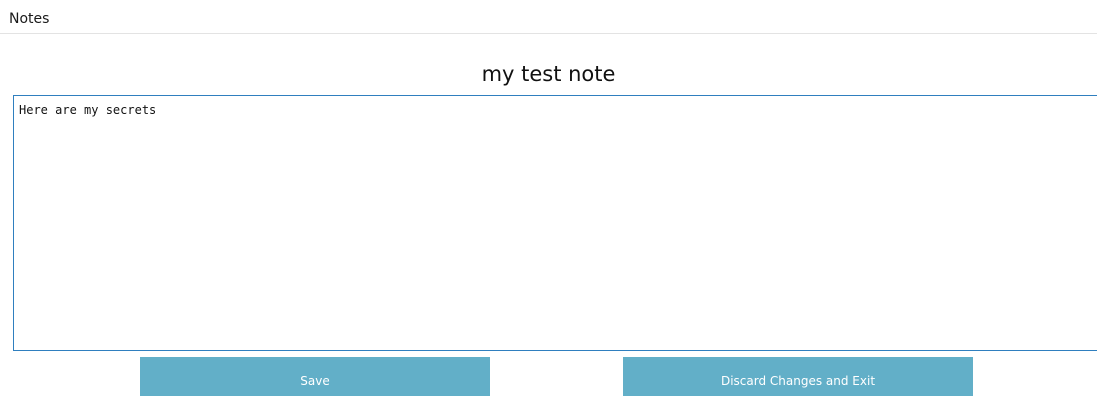 The width and height of the screenshot is (1097, 396). I want to click on note-title: my test note, so click(548, 74).